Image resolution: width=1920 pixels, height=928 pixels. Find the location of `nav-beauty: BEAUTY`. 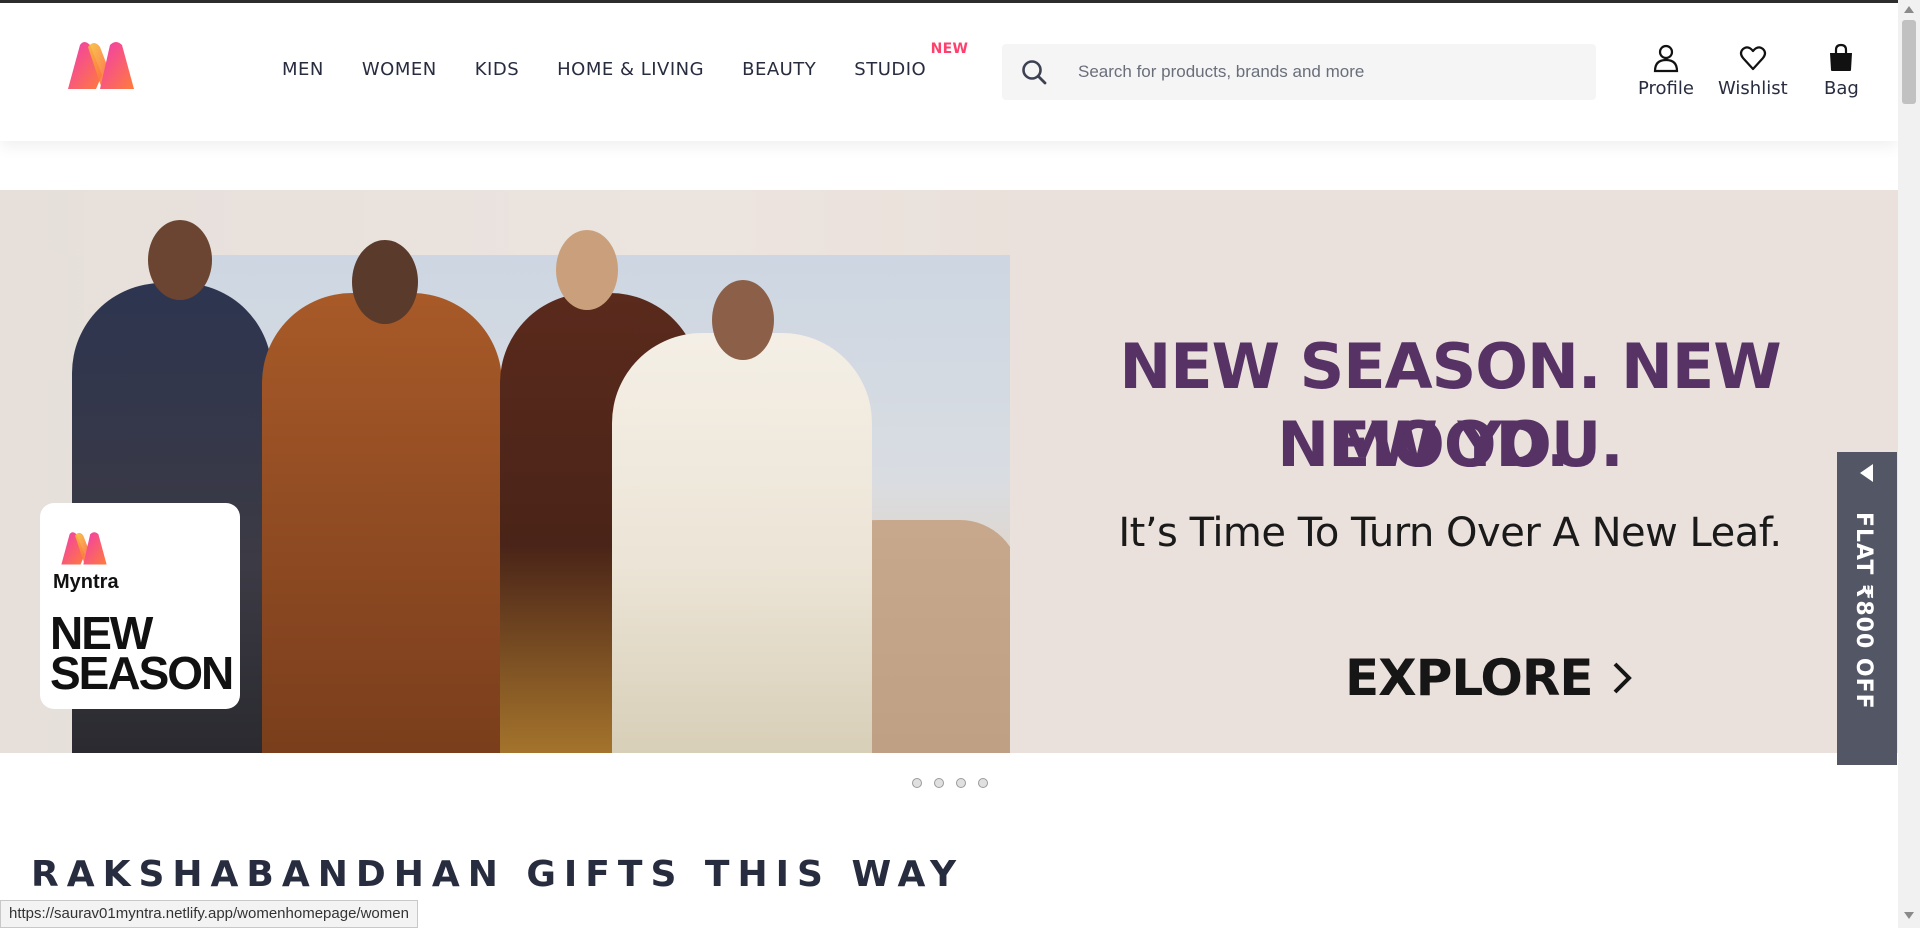

nav-beauty: BEAUTY is located at coordinates (779, 69).